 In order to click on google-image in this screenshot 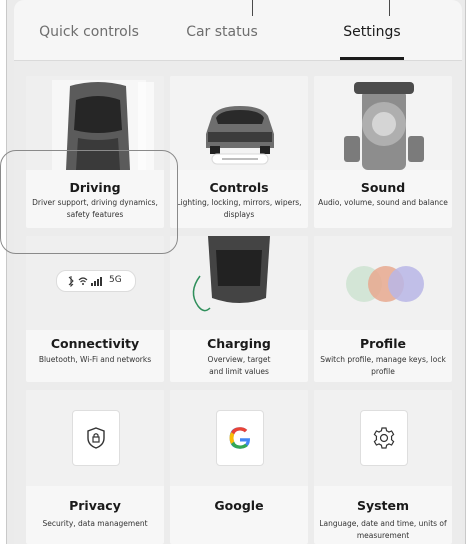, I will do `click(239, 438)`.